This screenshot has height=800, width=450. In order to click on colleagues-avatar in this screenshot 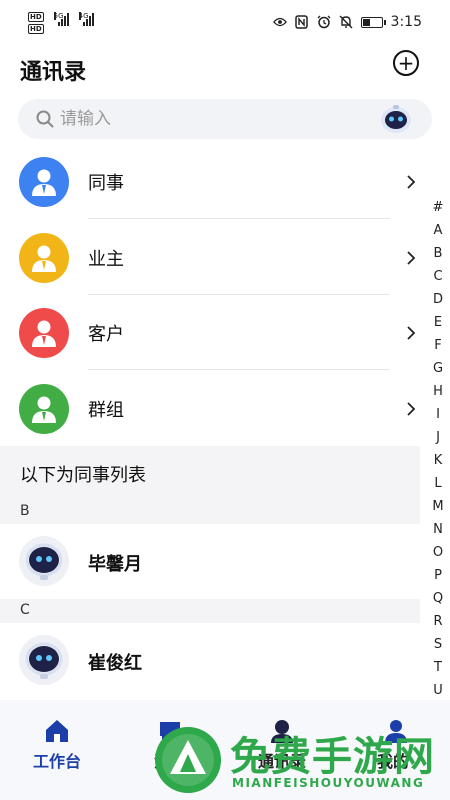, I will do `click(44, 181)`.